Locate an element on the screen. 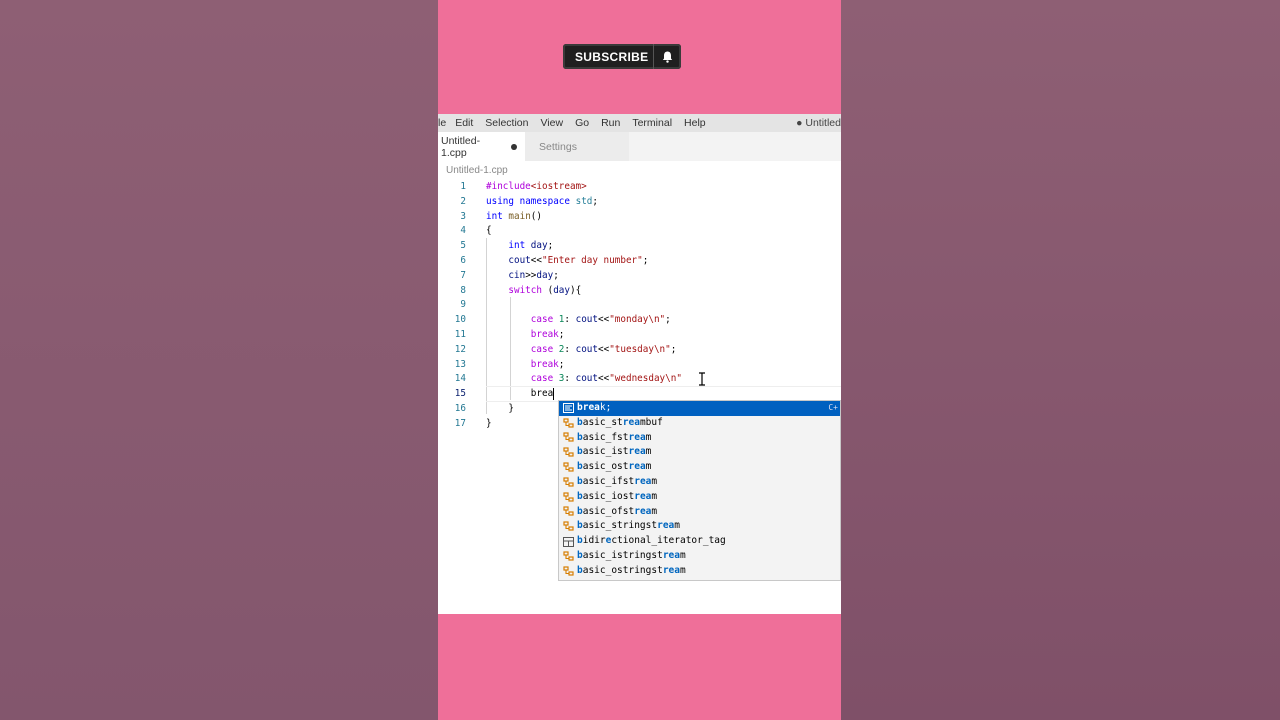  suggestion-label: basic_streambuf is located at coordinates (620, 422).